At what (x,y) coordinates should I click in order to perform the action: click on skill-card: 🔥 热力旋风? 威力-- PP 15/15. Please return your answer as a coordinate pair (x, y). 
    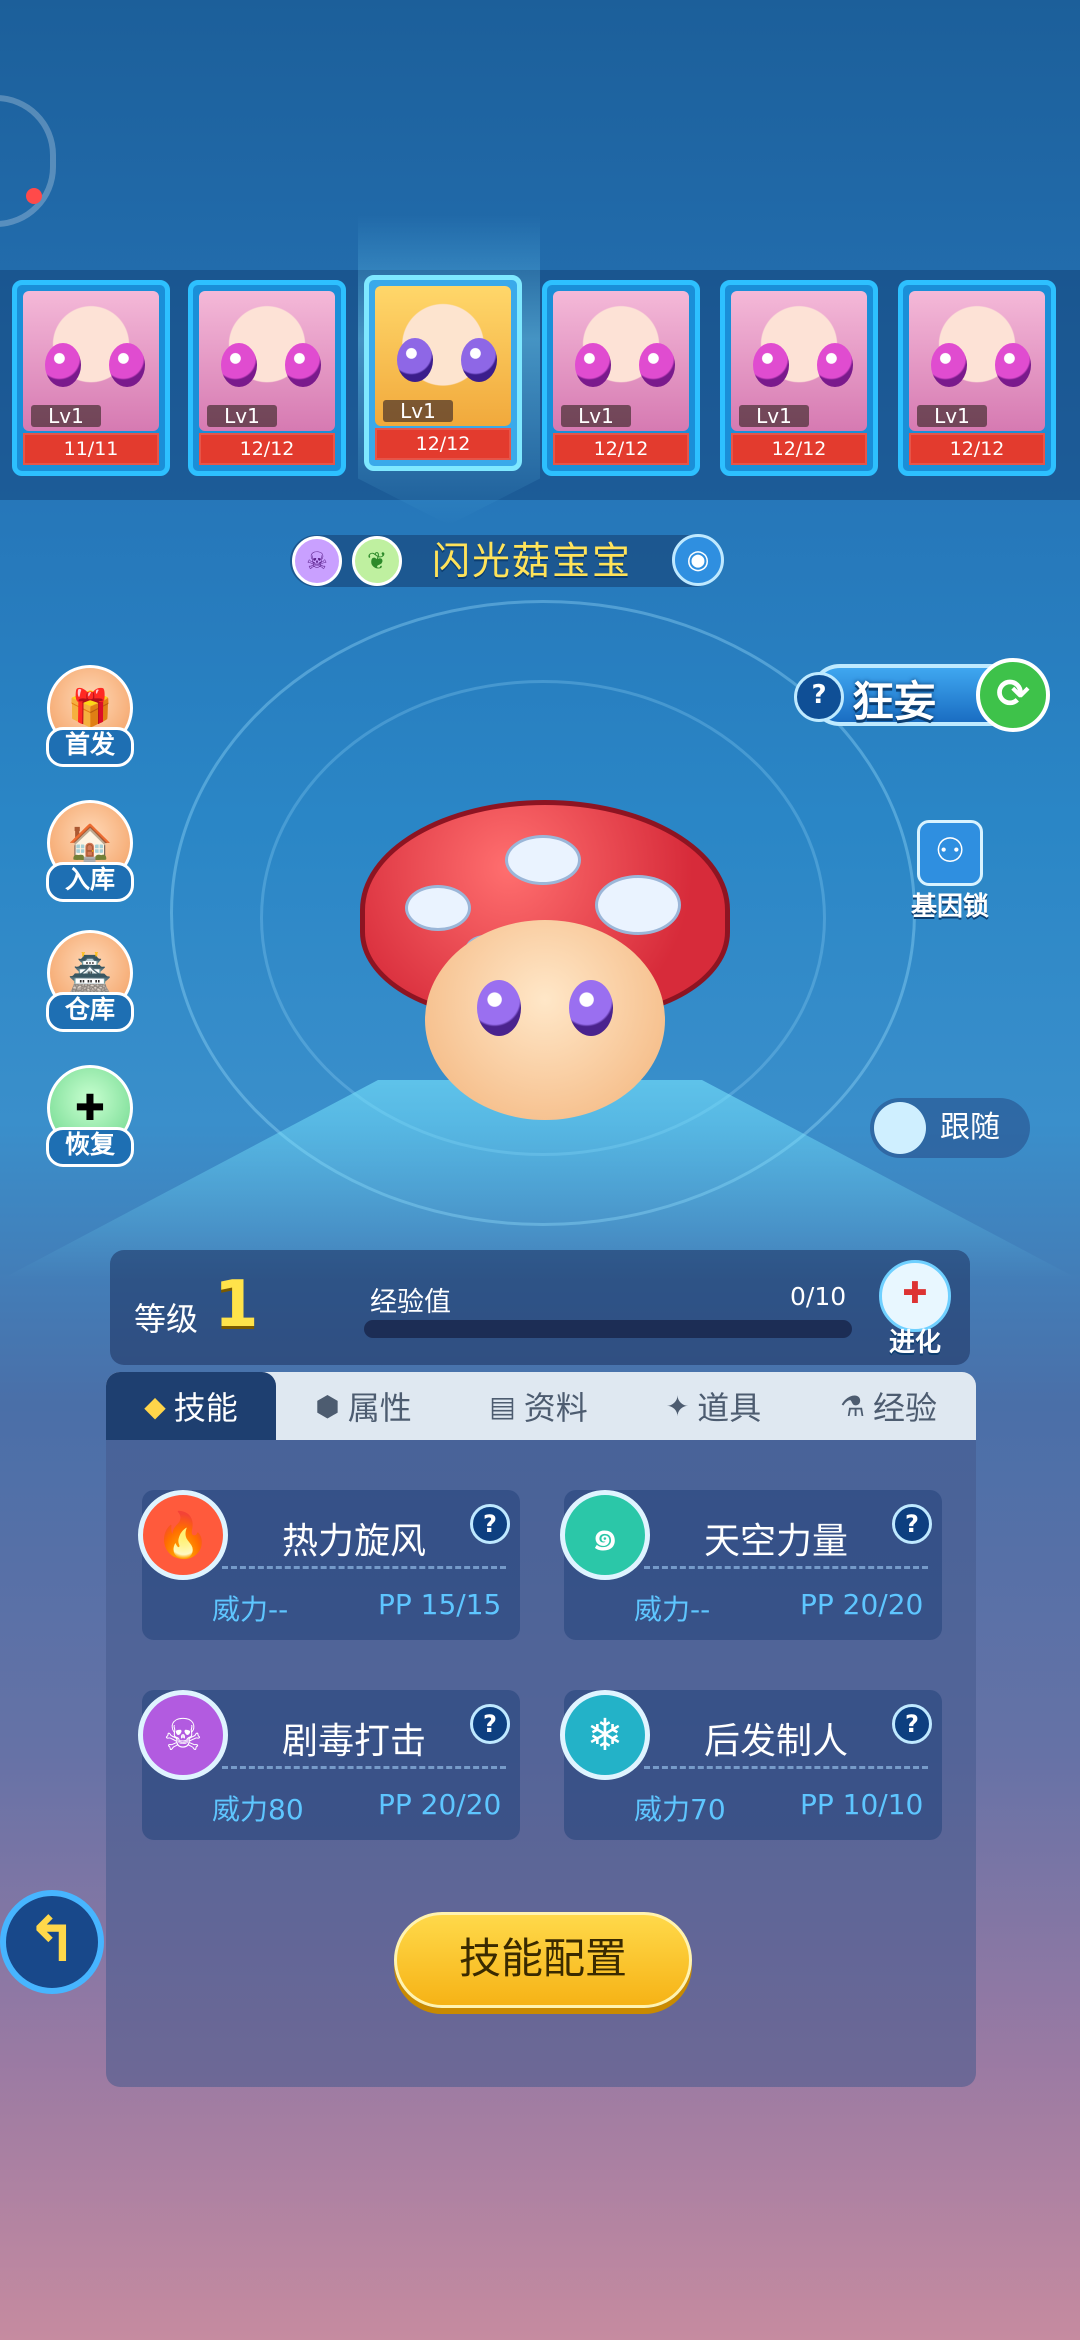
    Looking at the image, I should click on (329, 1565).